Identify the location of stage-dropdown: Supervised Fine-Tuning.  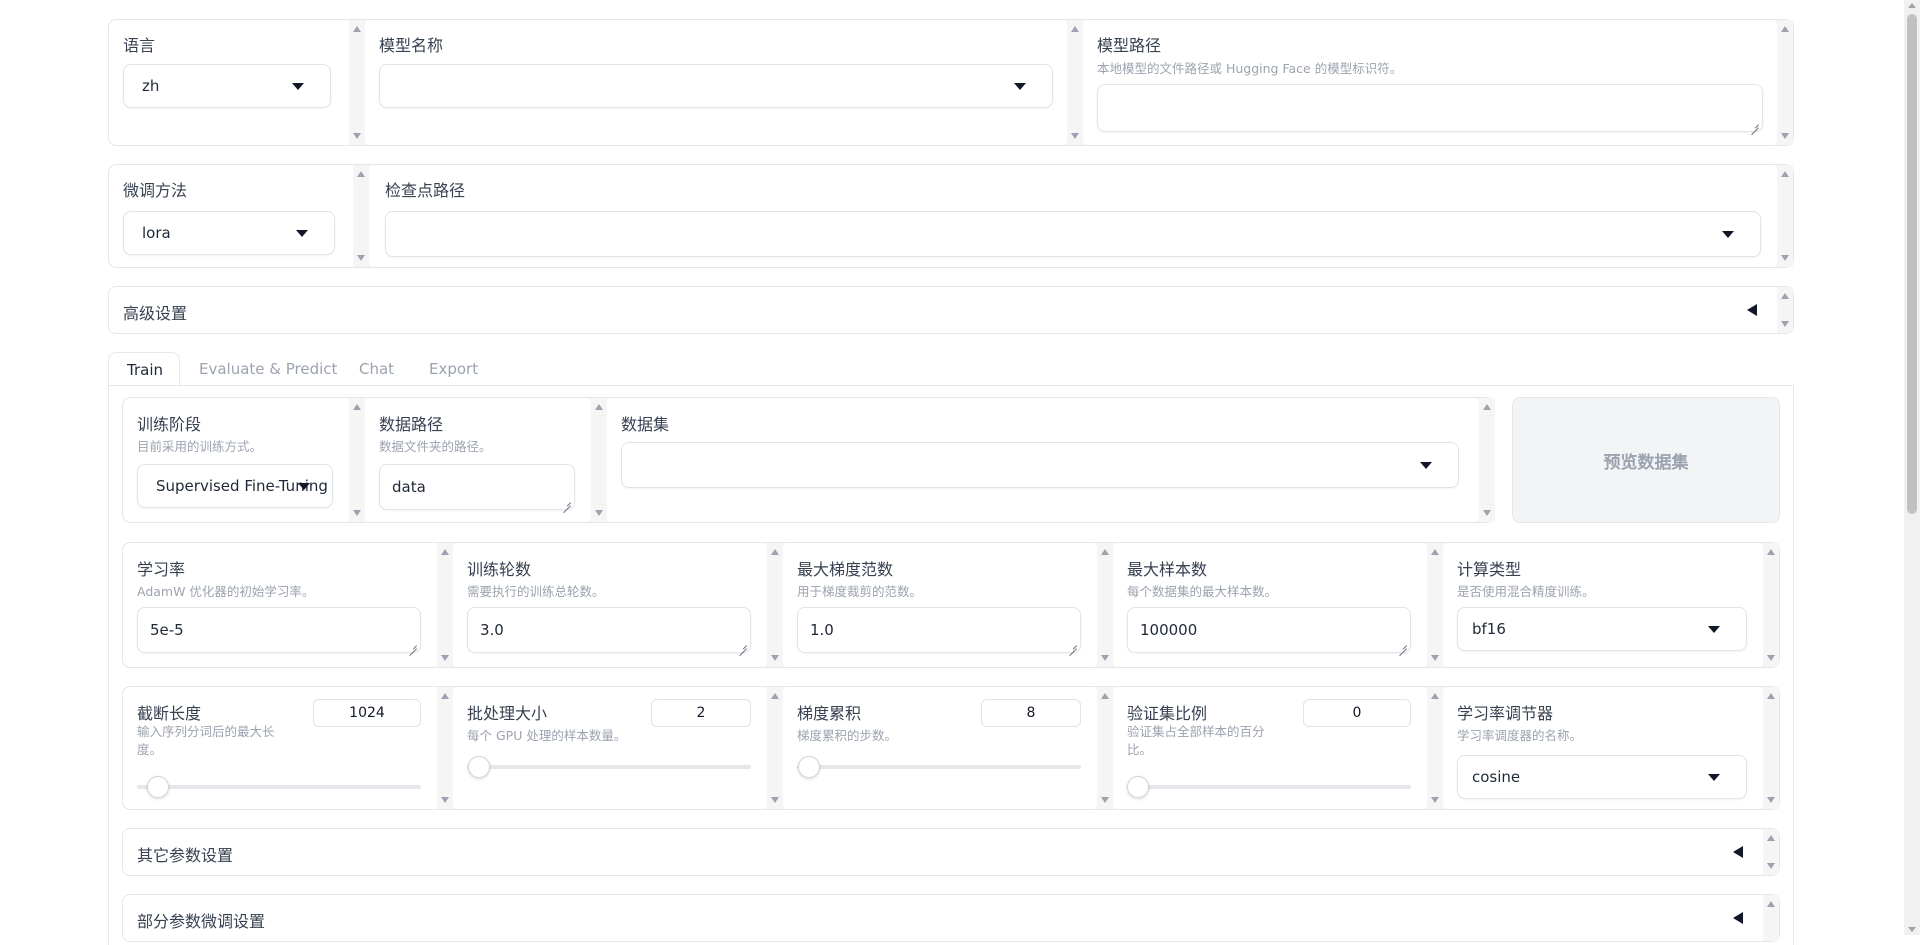
(235, 486).